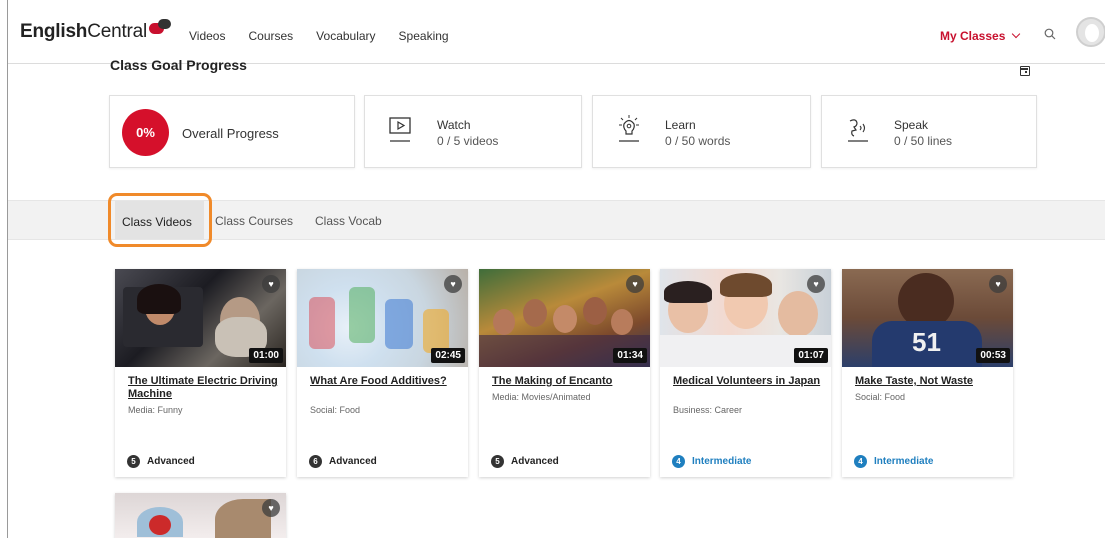 The height and width of the screenshot is (538, 1105). I want to click on logo-text-light: Central, so click(117, 31).